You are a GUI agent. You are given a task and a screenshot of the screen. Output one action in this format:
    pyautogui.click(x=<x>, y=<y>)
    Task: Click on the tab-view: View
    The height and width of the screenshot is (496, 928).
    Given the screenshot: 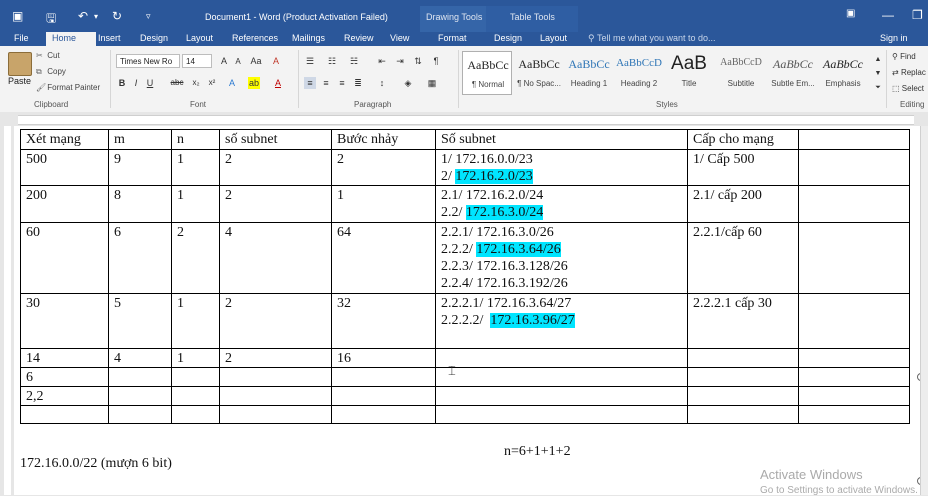 What is the action you would take?
    pyautogui.click(x=399, y=39)
    